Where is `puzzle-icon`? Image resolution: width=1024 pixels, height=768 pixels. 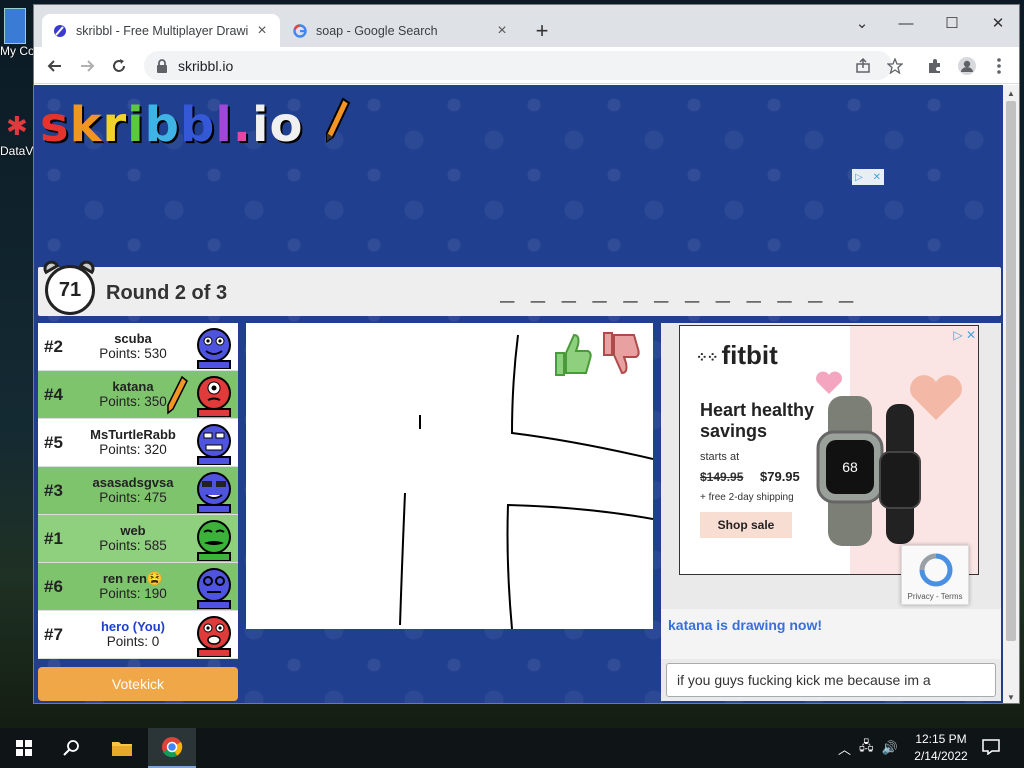 puzzle-icon is located at coordinates (934, 66).